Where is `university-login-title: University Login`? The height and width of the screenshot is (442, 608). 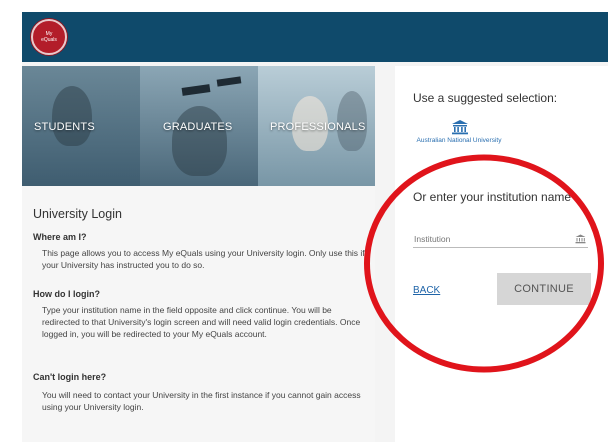 university-login-title: University Login is located at coordinates (77, 214).